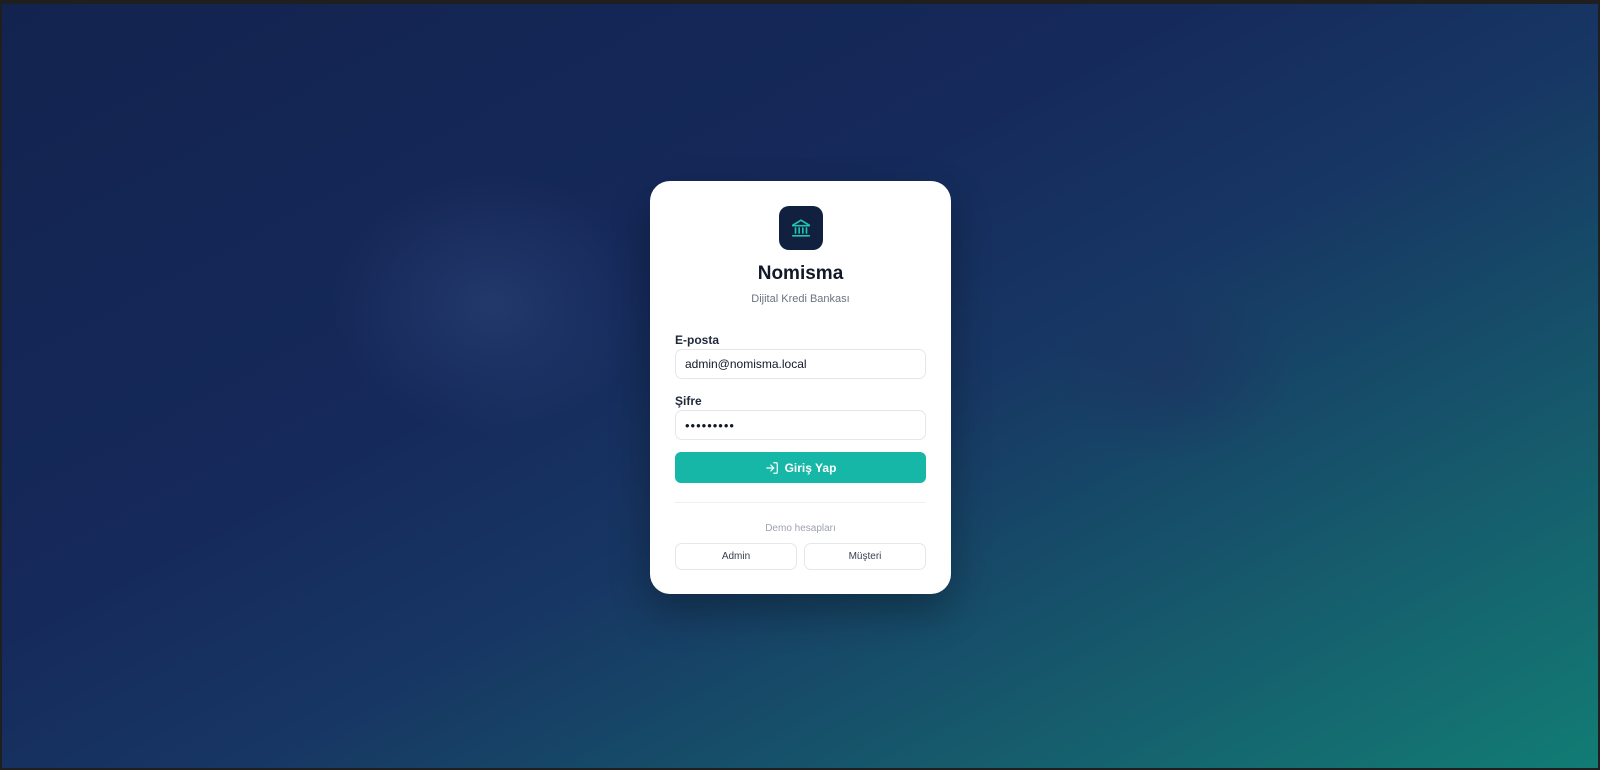  What do you see at coordinates (800, 299) in the screenshot?
I see `app-subtitle: Dijital Kredi Bankası` at bounding box center [800, 299].